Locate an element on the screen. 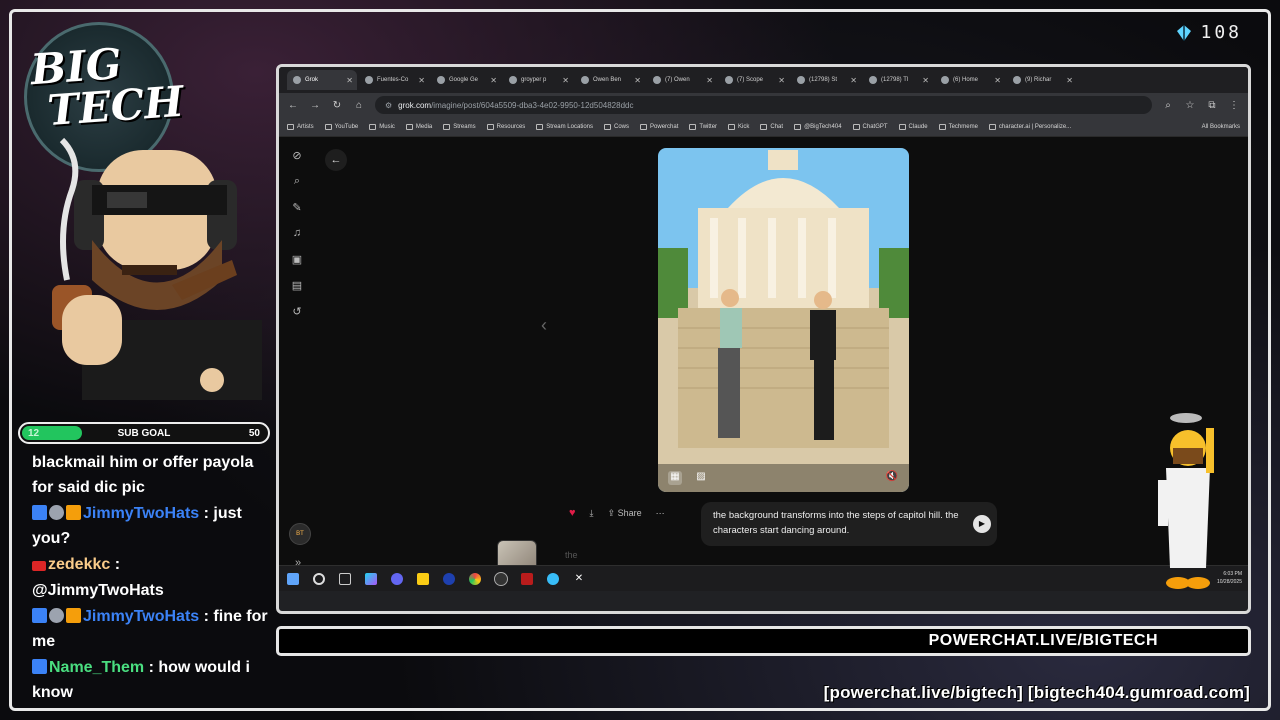  browser-tab: Google Ge ✕ is located at coordinates (466, 80).